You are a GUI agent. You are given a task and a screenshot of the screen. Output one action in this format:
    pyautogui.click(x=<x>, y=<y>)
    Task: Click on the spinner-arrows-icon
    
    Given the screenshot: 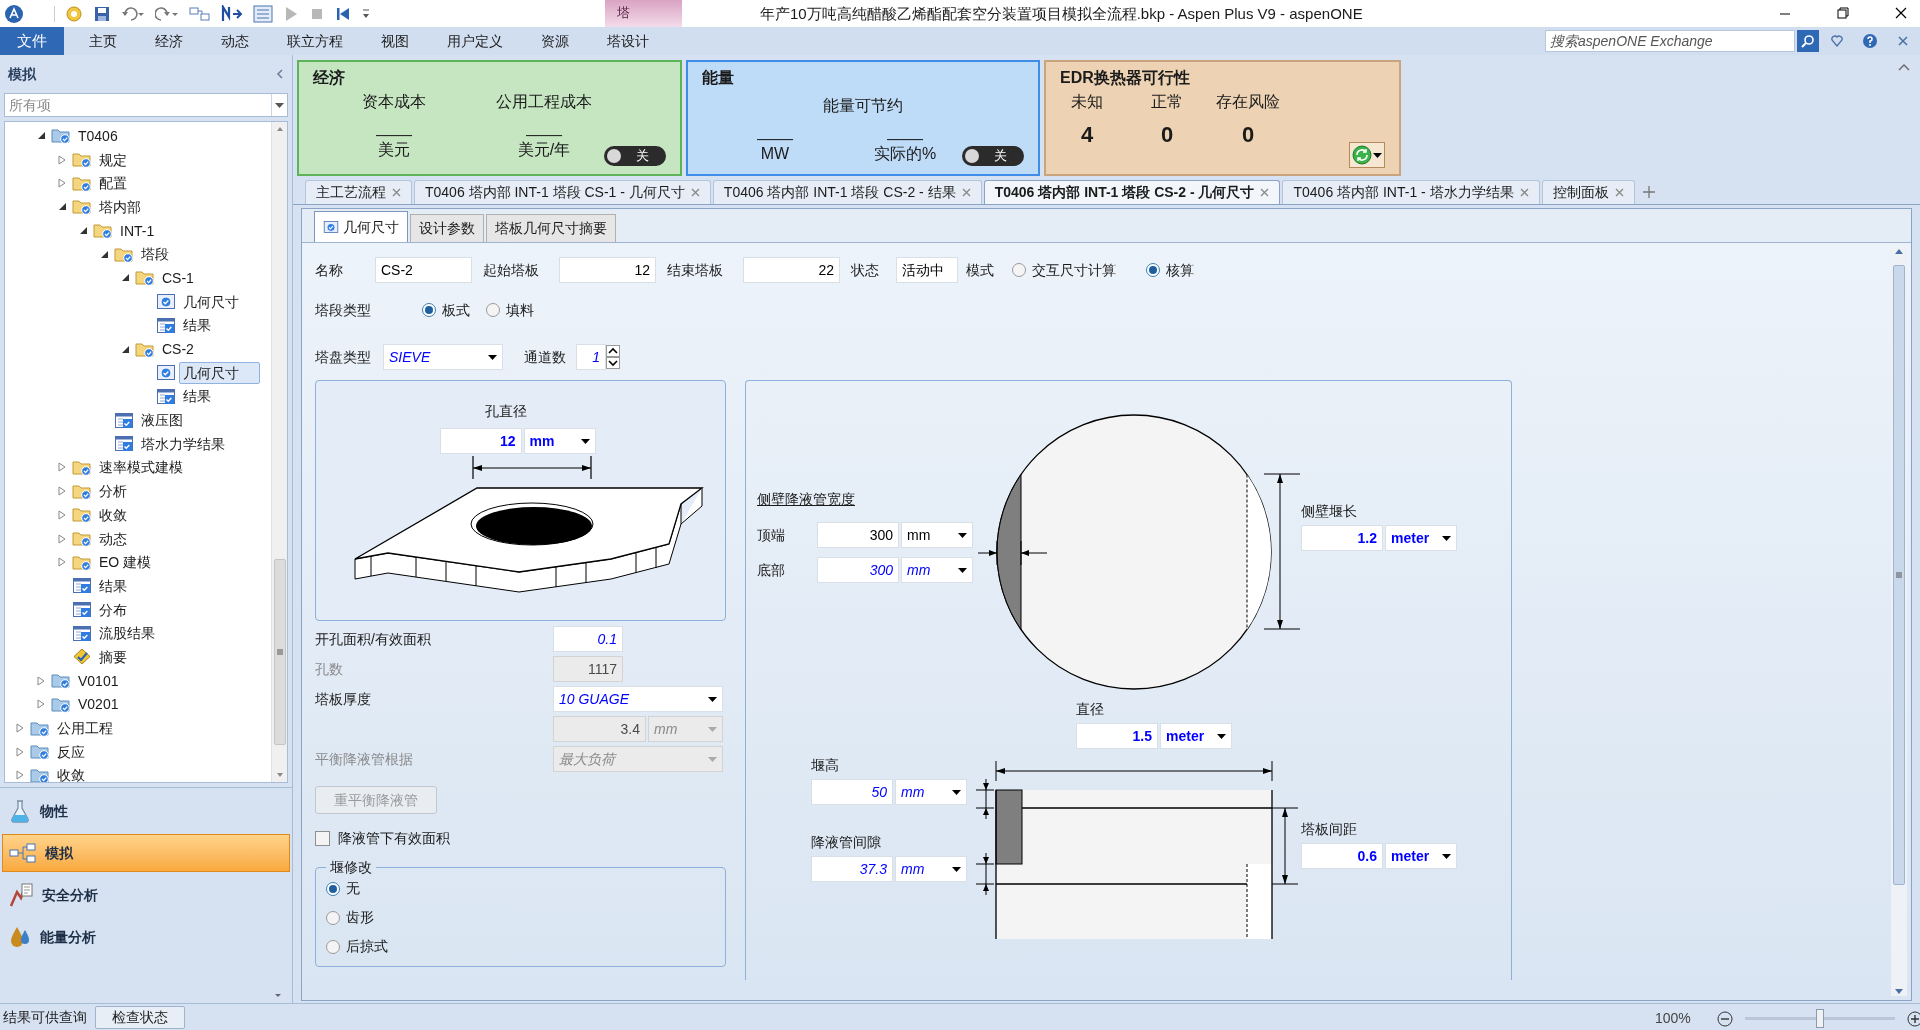 What is the action you would take?
    pyautogui.click(x=613, y=357)
    